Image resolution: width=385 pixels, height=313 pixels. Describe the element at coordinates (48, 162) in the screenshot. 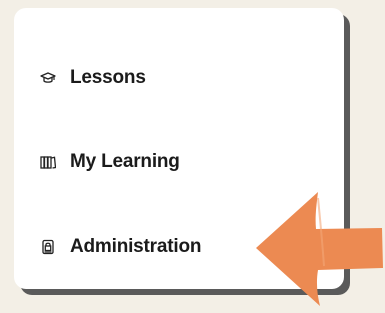

I see `books-icon` at that location.